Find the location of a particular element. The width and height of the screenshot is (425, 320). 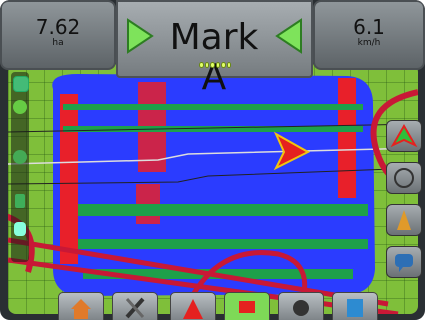

steering-wheel-icon is located at coordinates (404, 178).